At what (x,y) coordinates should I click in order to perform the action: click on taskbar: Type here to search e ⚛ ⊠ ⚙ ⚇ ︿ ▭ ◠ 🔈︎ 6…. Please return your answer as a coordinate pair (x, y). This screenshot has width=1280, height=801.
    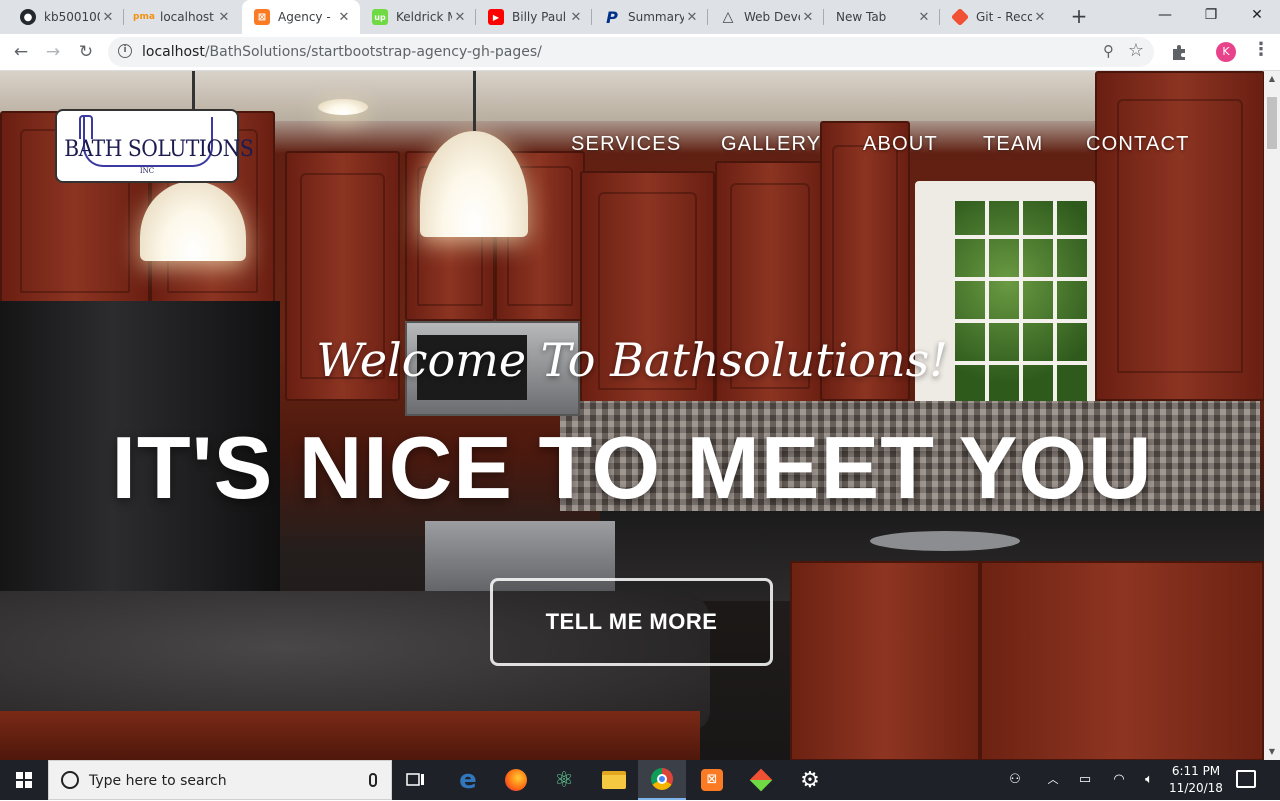
    Looking at the image, I should click on (640, 780).